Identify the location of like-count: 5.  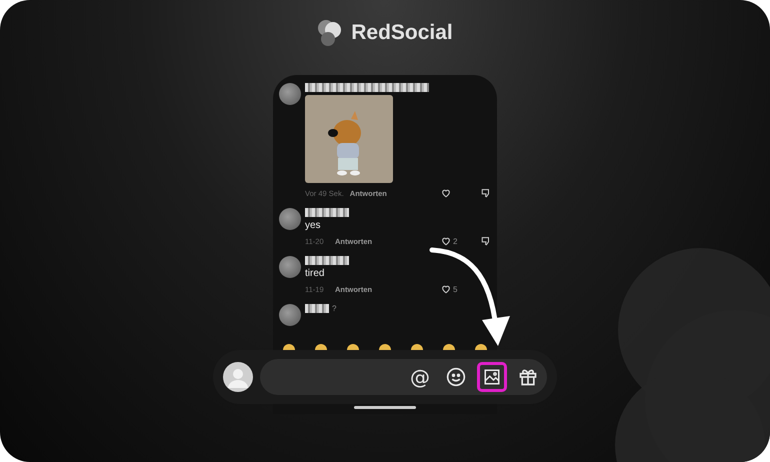
(455, 289).